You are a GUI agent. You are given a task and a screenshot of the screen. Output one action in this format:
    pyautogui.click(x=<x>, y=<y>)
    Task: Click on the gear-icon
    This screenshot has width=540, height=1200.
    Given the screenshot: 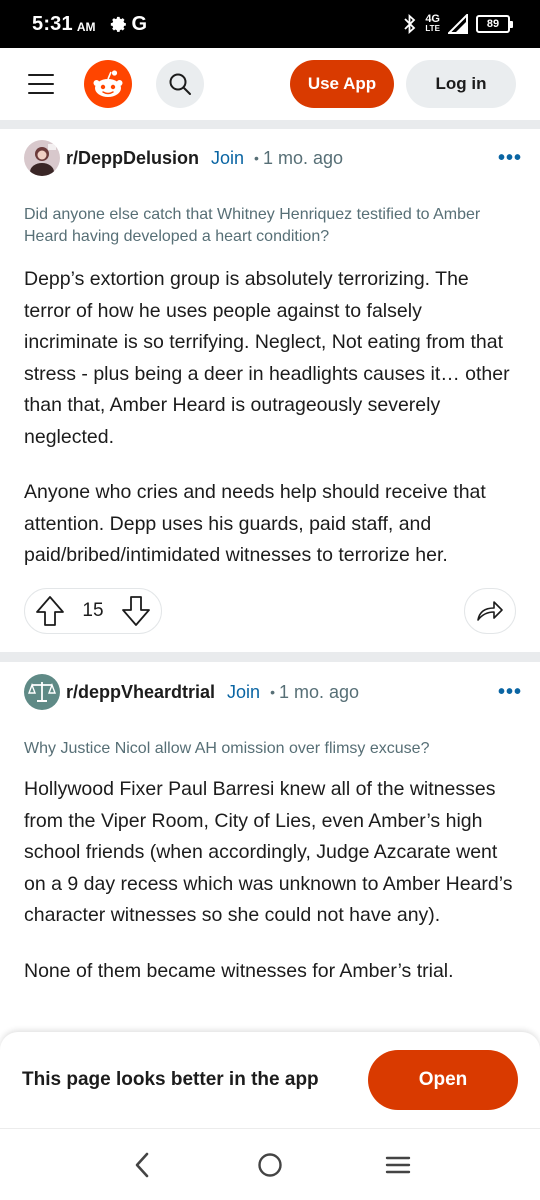 What is the action you would take?
    pyautogui.click(x=118, y=24)
    